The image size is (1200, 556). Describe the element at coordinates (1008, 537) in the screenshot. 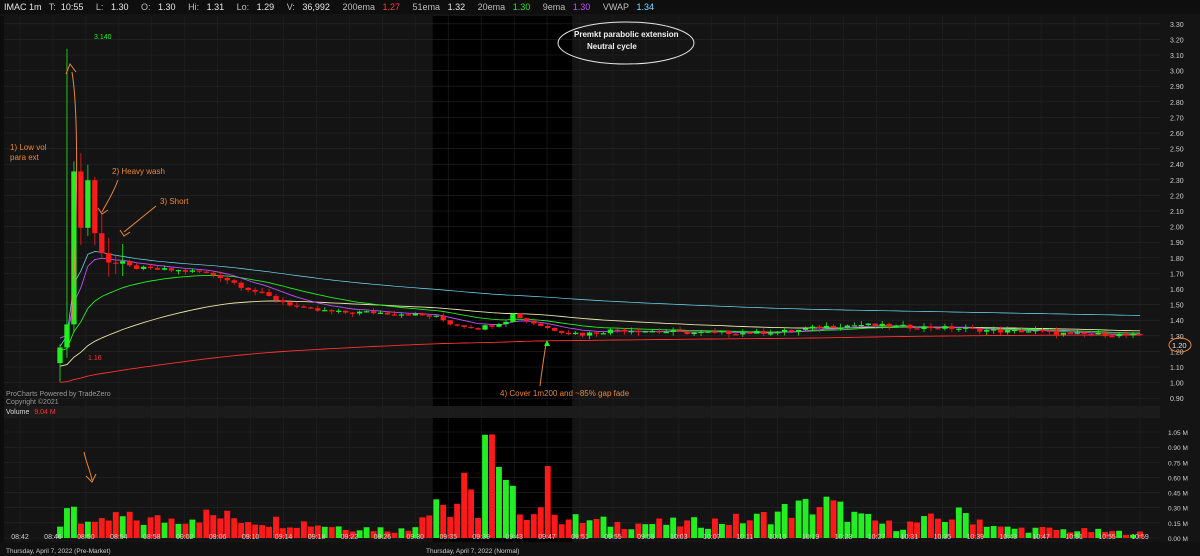

I see `time-tick-30: 10:43` at that location.